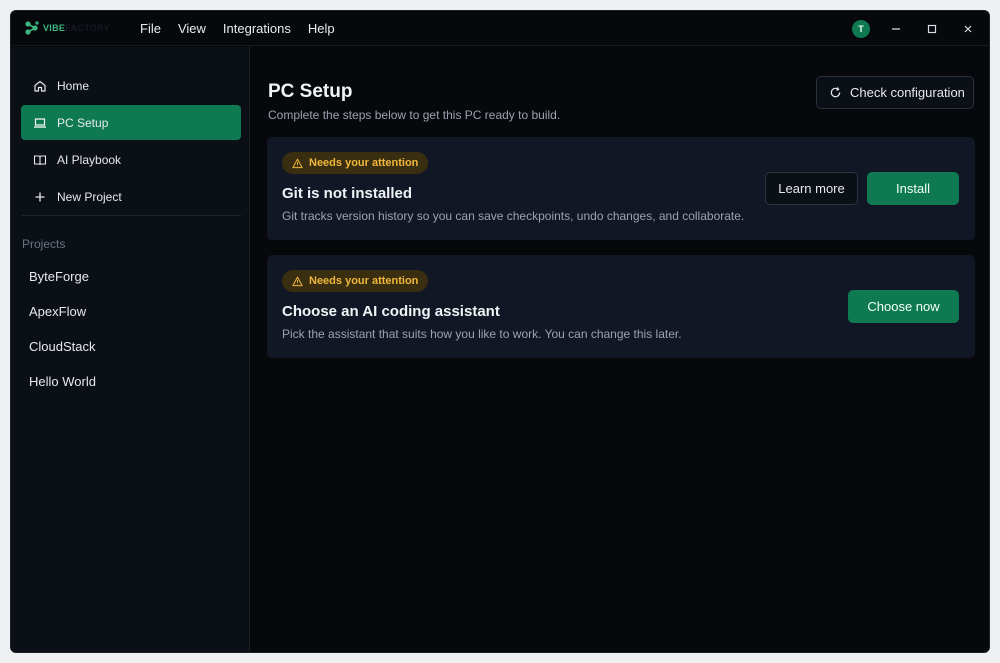 The width and height of the screenshot is (1000, 663). What do you see at coordinates (903, 306) in the screenshot?
I see `choose-now-button: Choose now` at bounding box center [903, 306].